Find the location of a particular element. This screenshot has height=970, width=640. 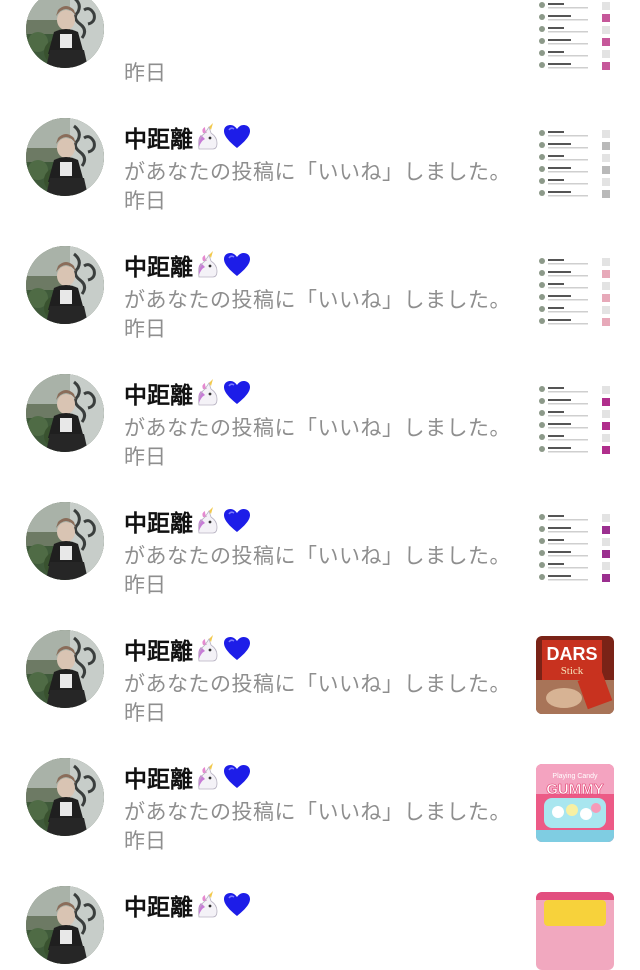

thumbnail-top-text: Playing Candy is located at coordinates (575, 776).